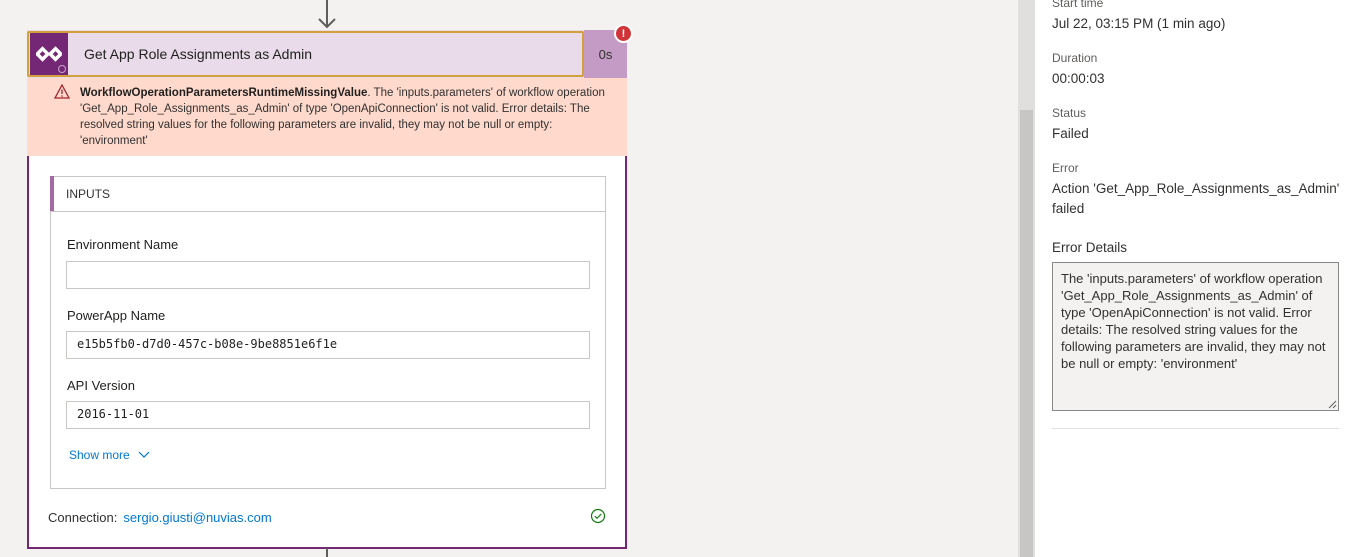  What do you see at coordinates (1195, 428) in the screenshot?
I see `panel-divider` at bounding box center [1195, 428].